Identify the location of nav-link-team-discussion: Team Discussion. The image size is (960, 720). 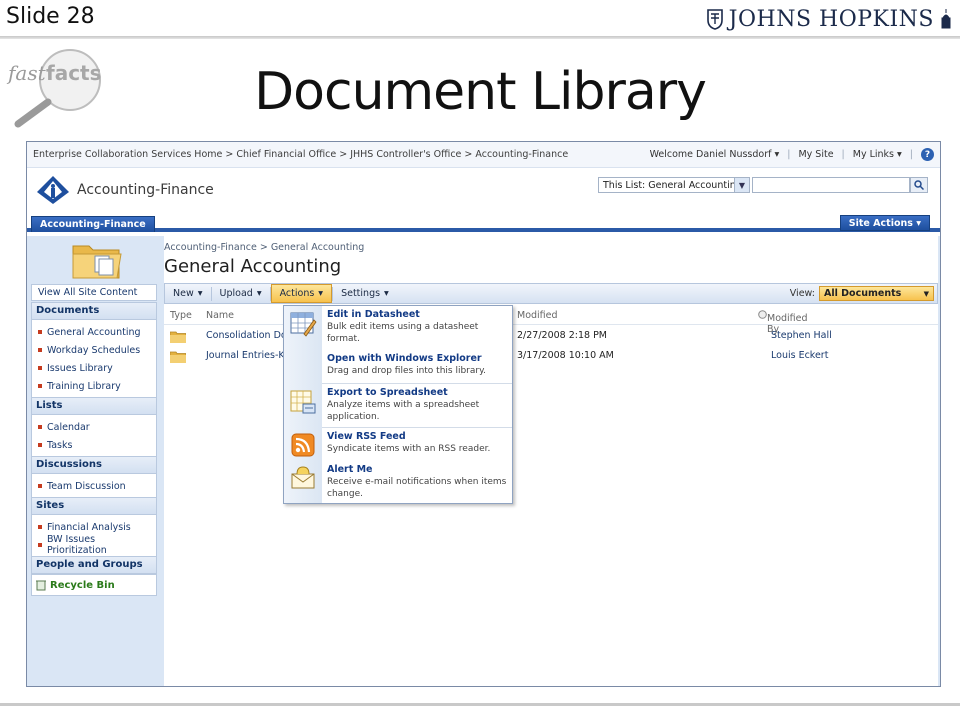
(94, 485).